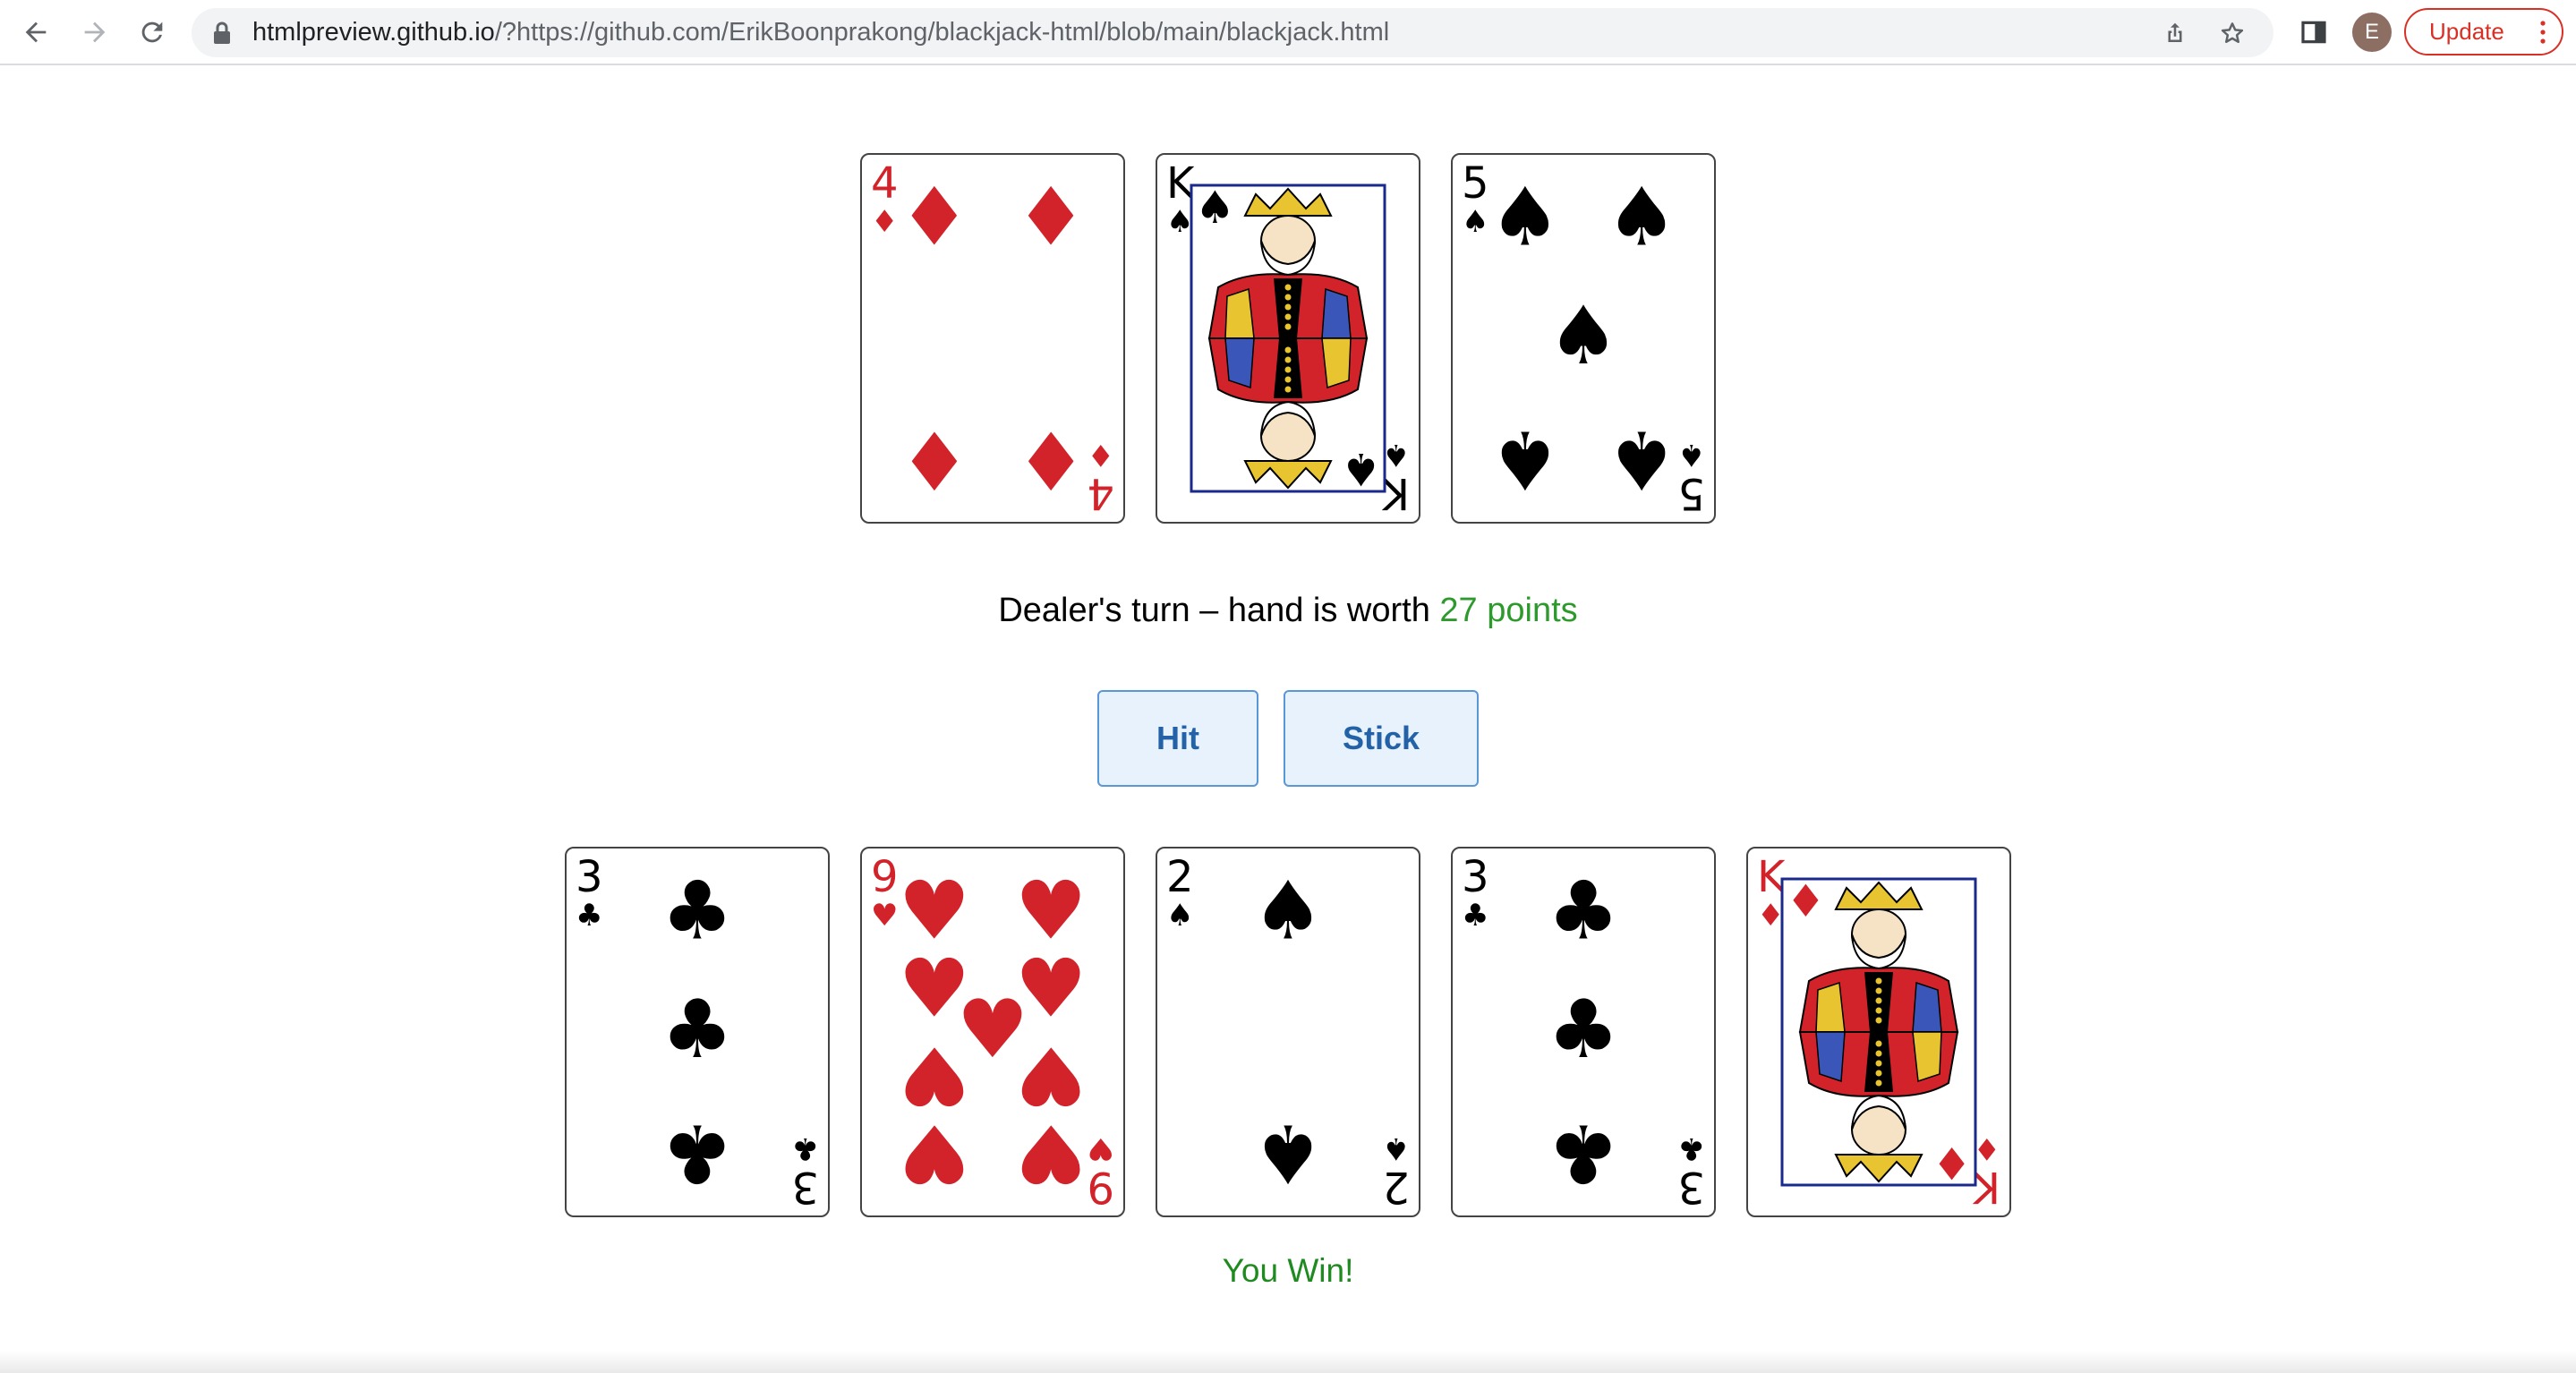  What do you see at coordinates (1288, 1362) in the screenshot?
I see `page-bottom-shadow` at bounding box center [1288, 1362].